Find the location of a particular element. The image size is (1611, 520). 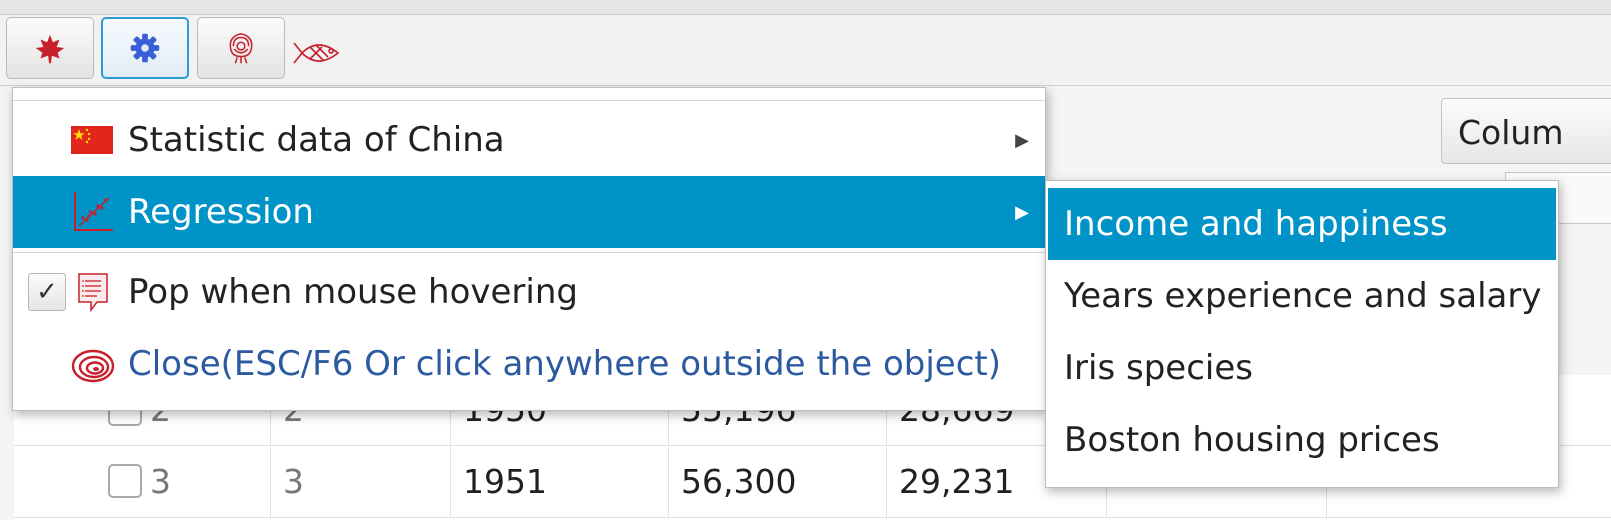

maple-leaf-icon is located at coordinates (50, 49).